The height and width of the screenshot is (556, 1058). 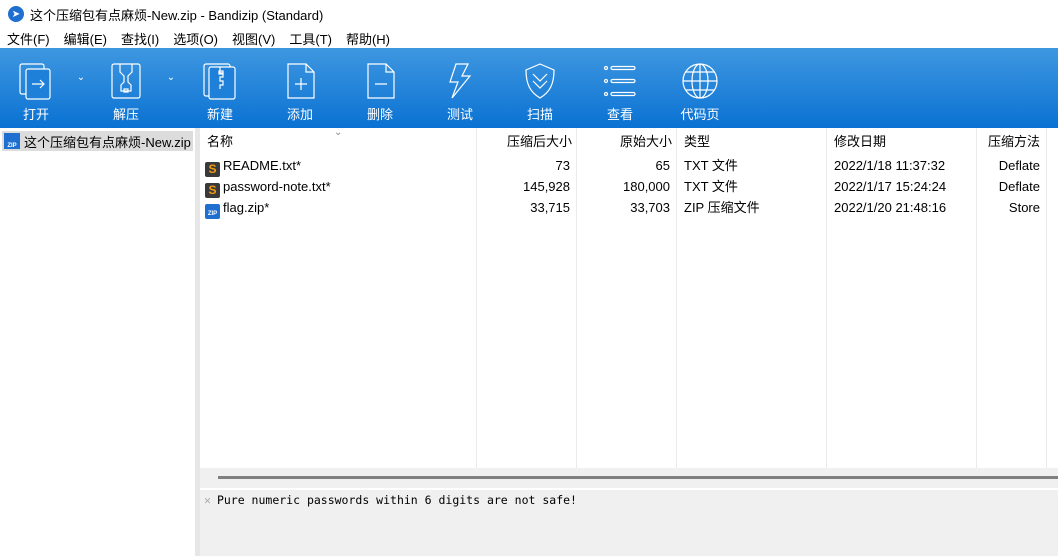 What do you see at coordinates (650, 207) in the screenshot?
I see `original-size: 33,703` at bounding box center [650, 207].